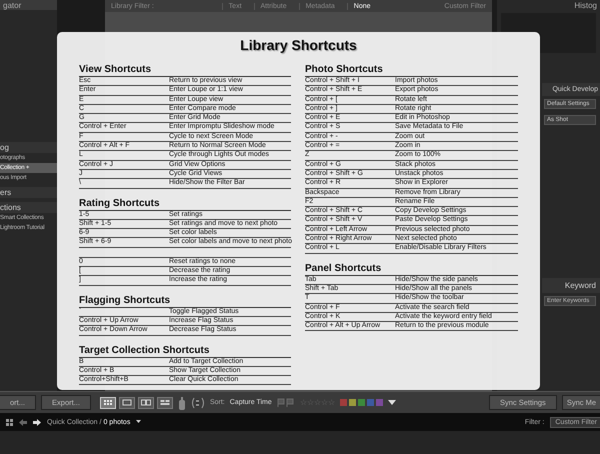  Describe the element at coordinates (23, 422) in the screenshot. I see `back-arrow-icon` at that location.